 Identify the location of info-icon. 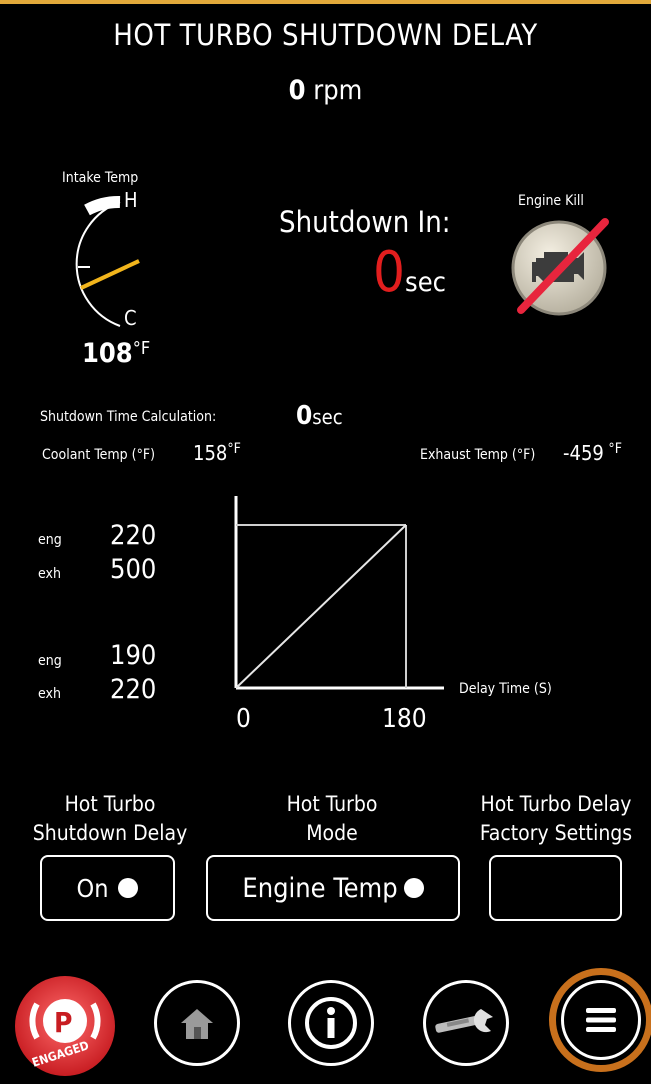
(331, 1023).